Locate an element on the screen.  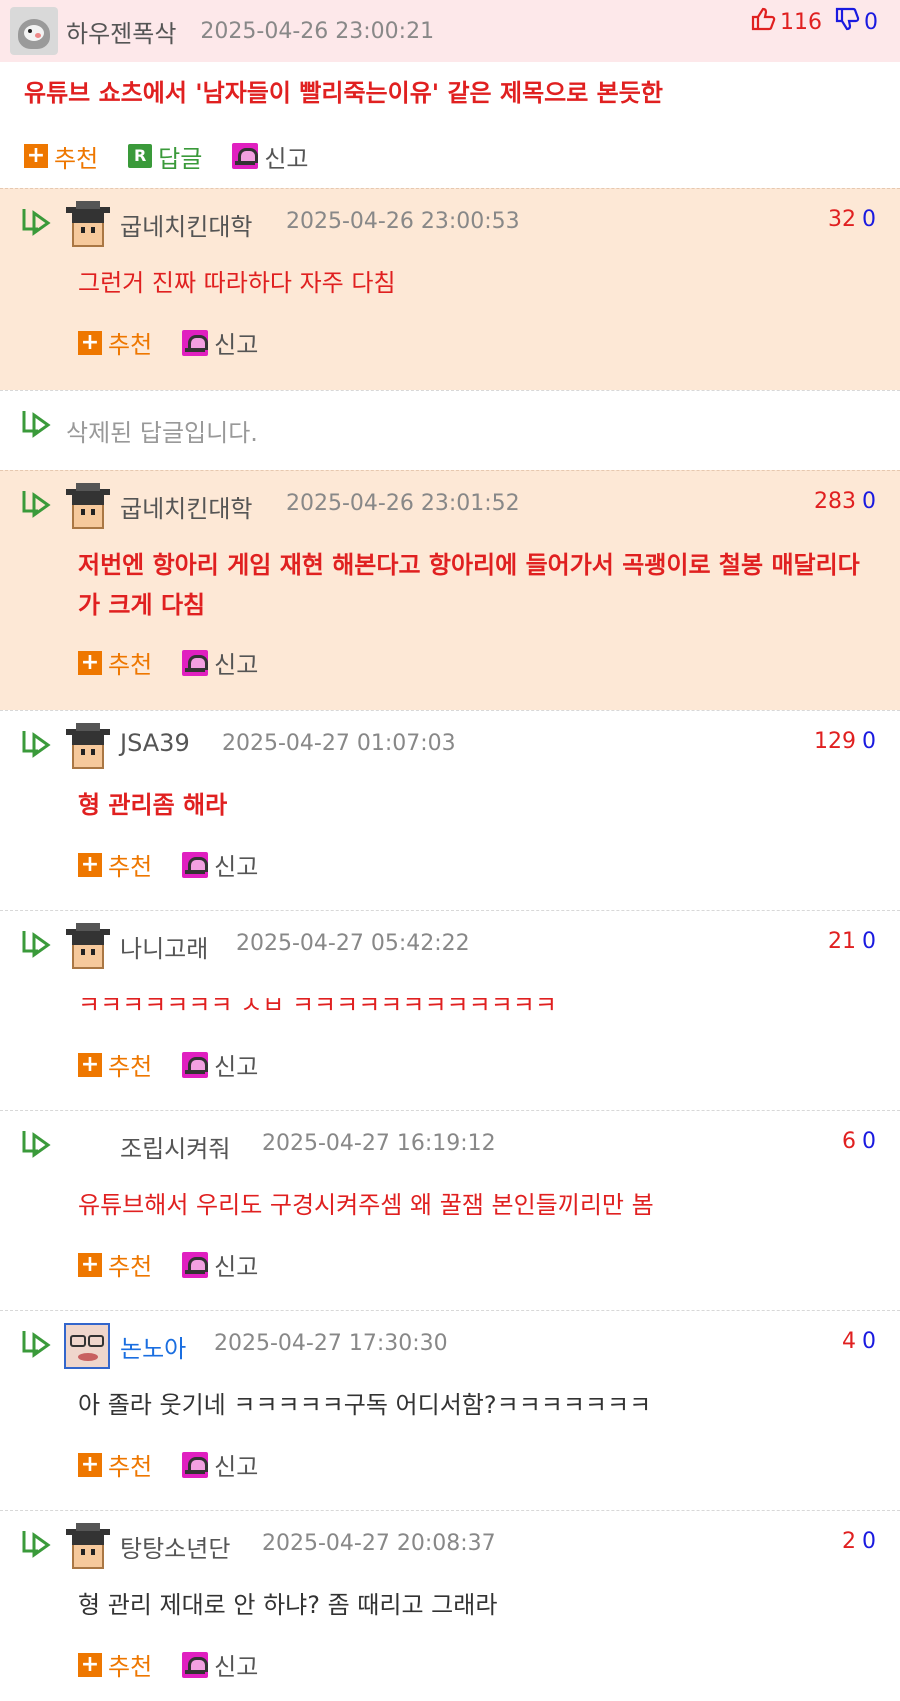
comment-text: 유튜브해서 우리도 구경시켜주셈 왜 꿀잼 본인들끼리만 봄 is located at coordinates (366, 1205).